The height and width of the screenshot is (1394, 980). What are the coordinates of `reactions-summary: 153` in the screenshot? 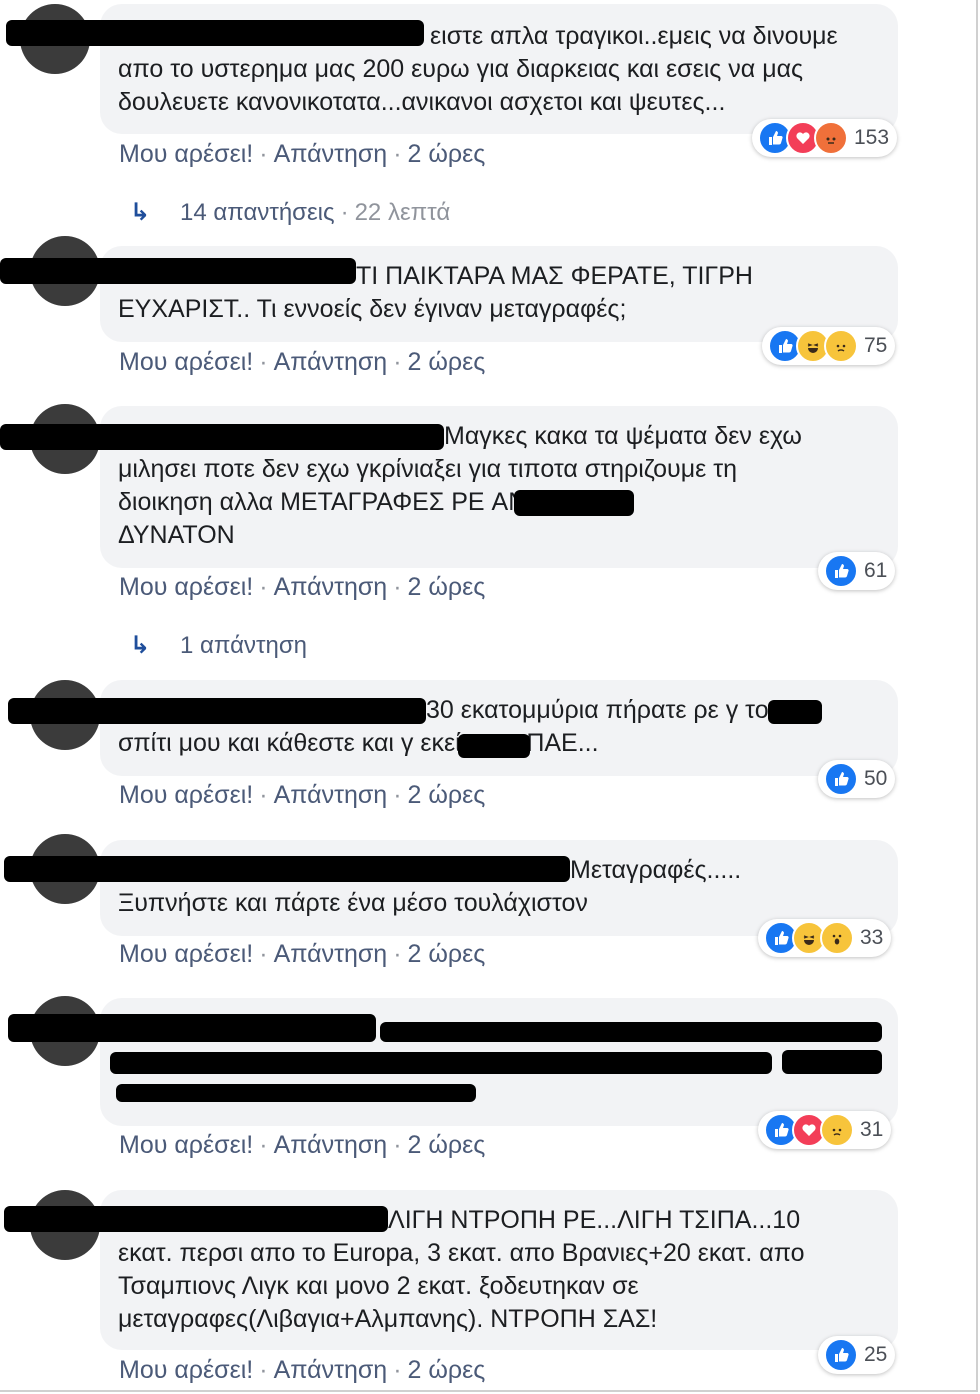 It's located at (825, 138).